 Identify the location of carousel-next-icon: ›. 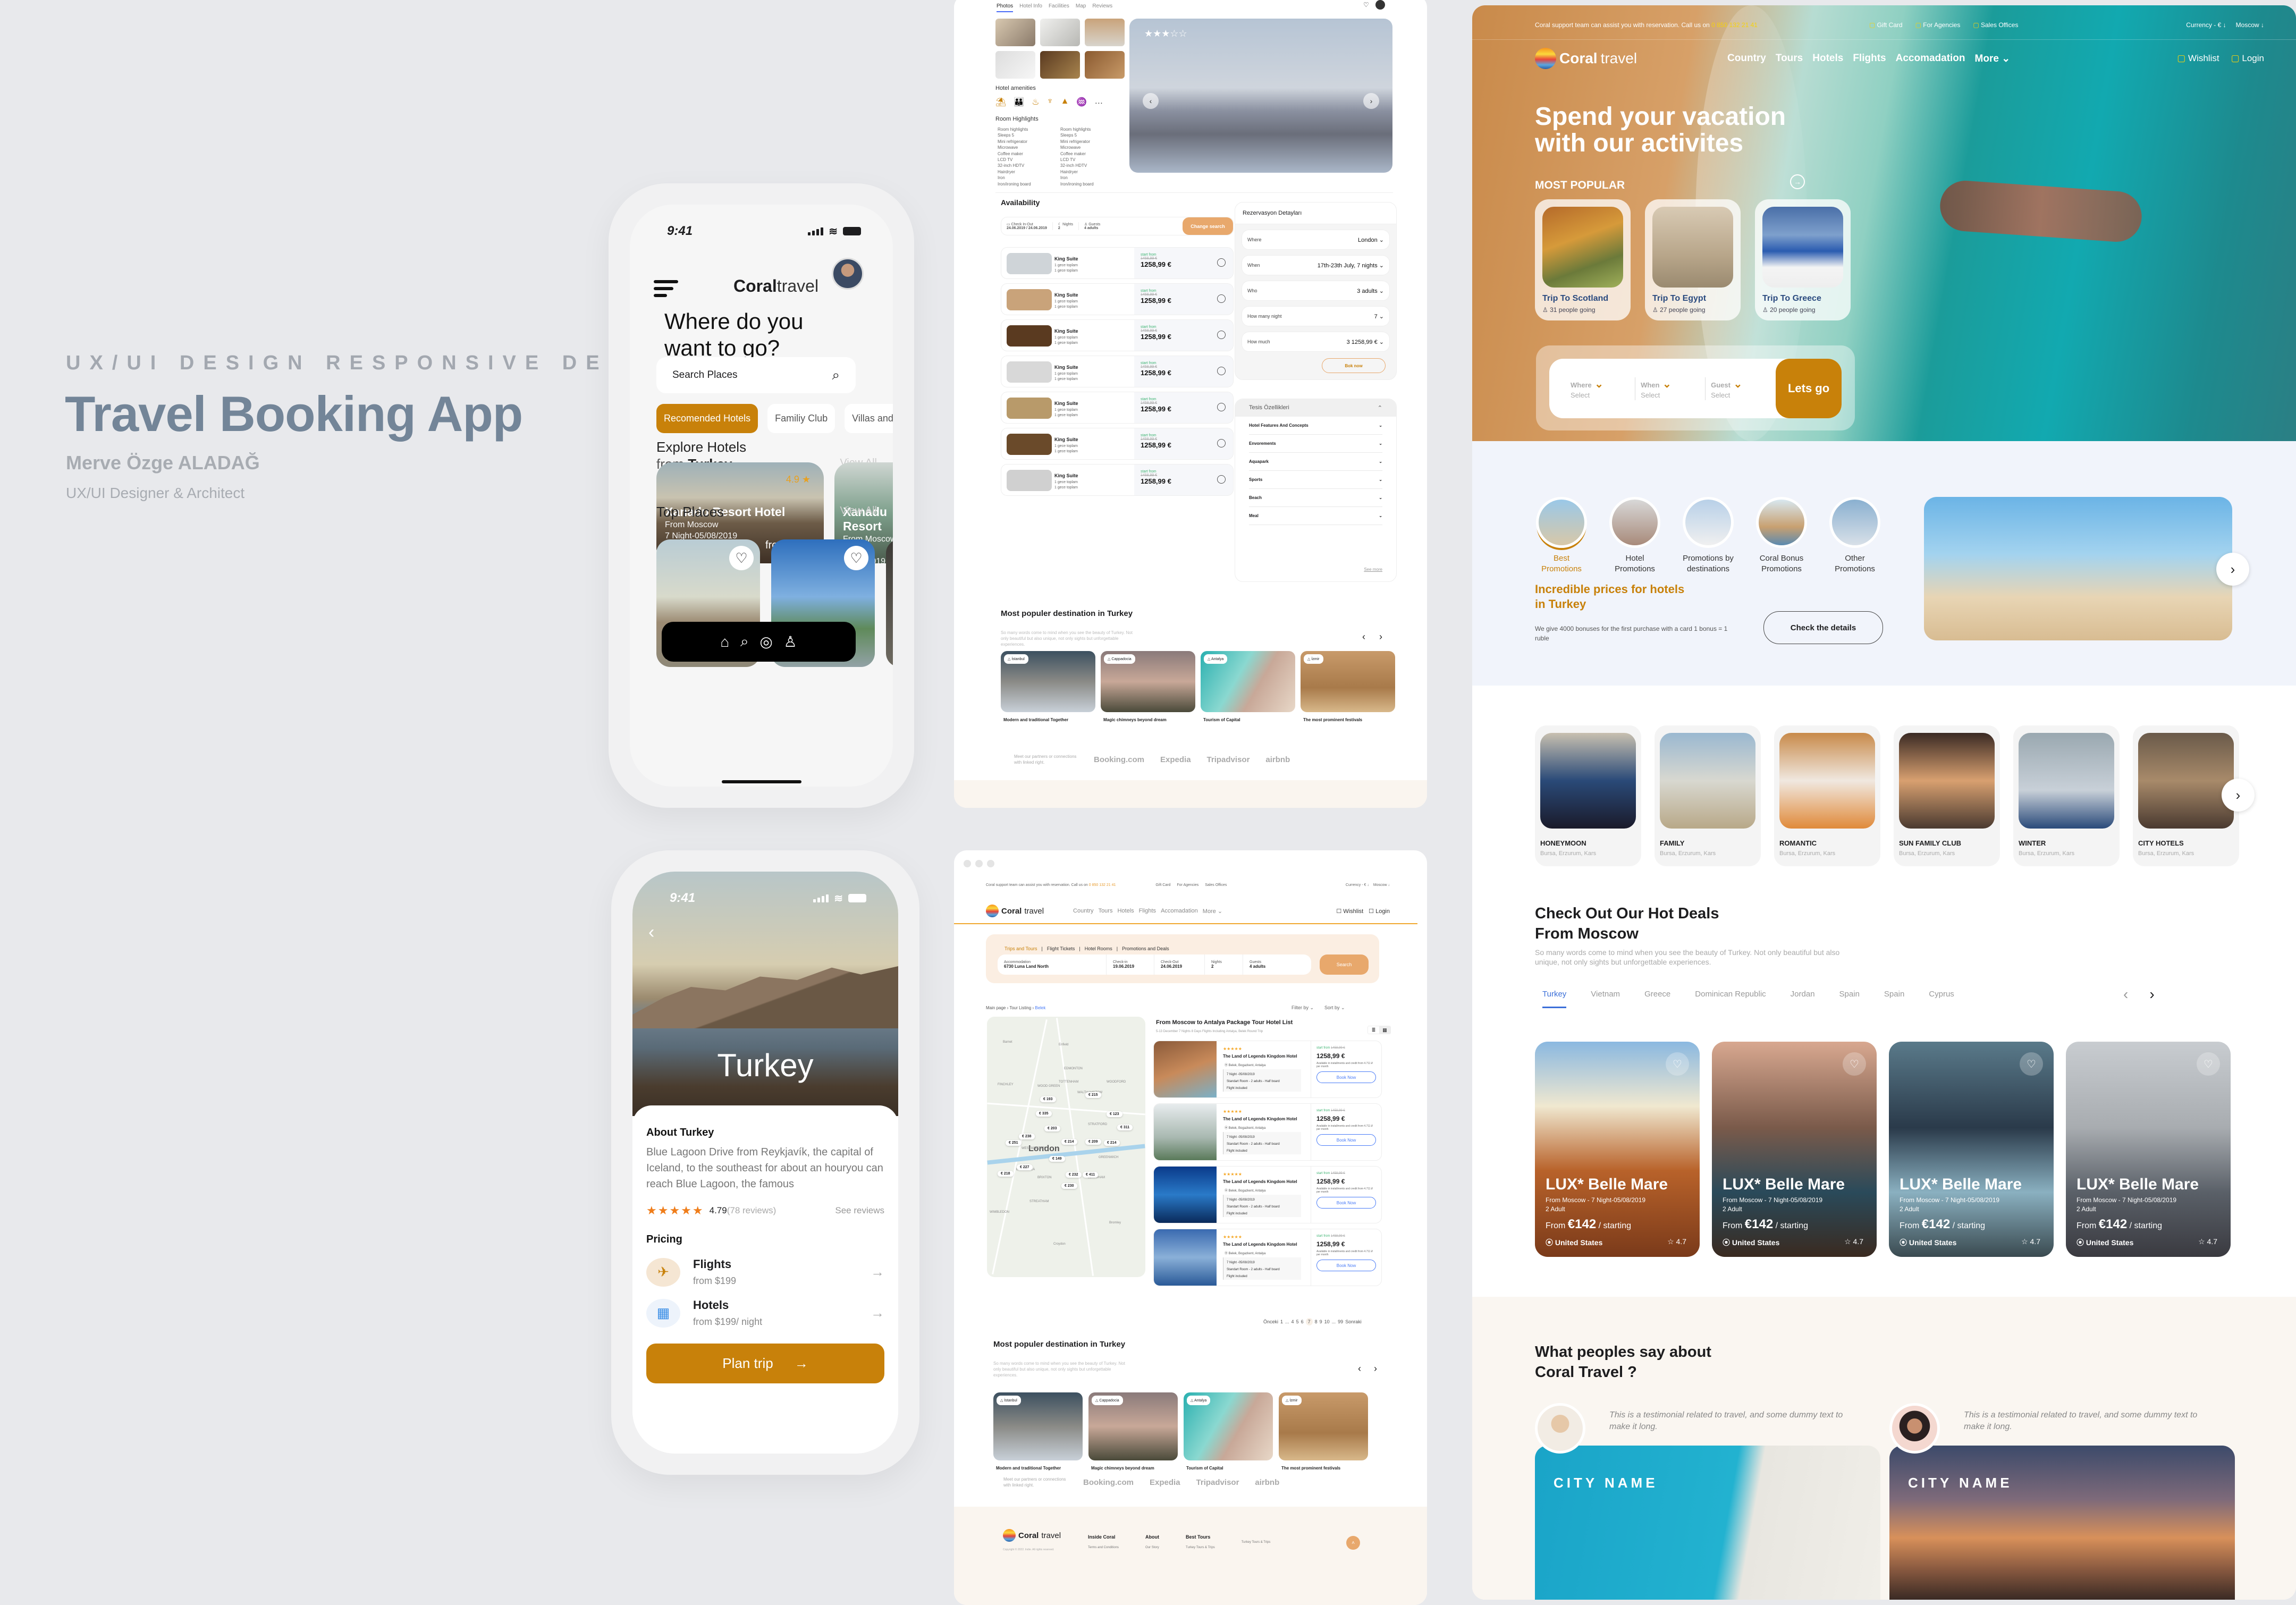
(1375, 1368).